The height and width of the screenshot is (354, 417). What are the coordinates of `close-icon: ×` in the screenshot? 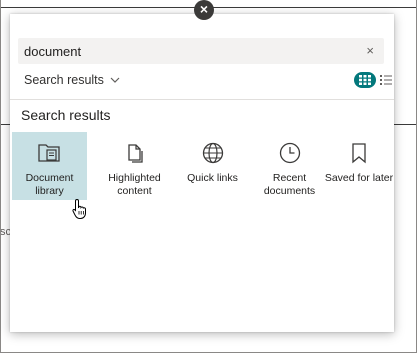 It's located at (204, 9).